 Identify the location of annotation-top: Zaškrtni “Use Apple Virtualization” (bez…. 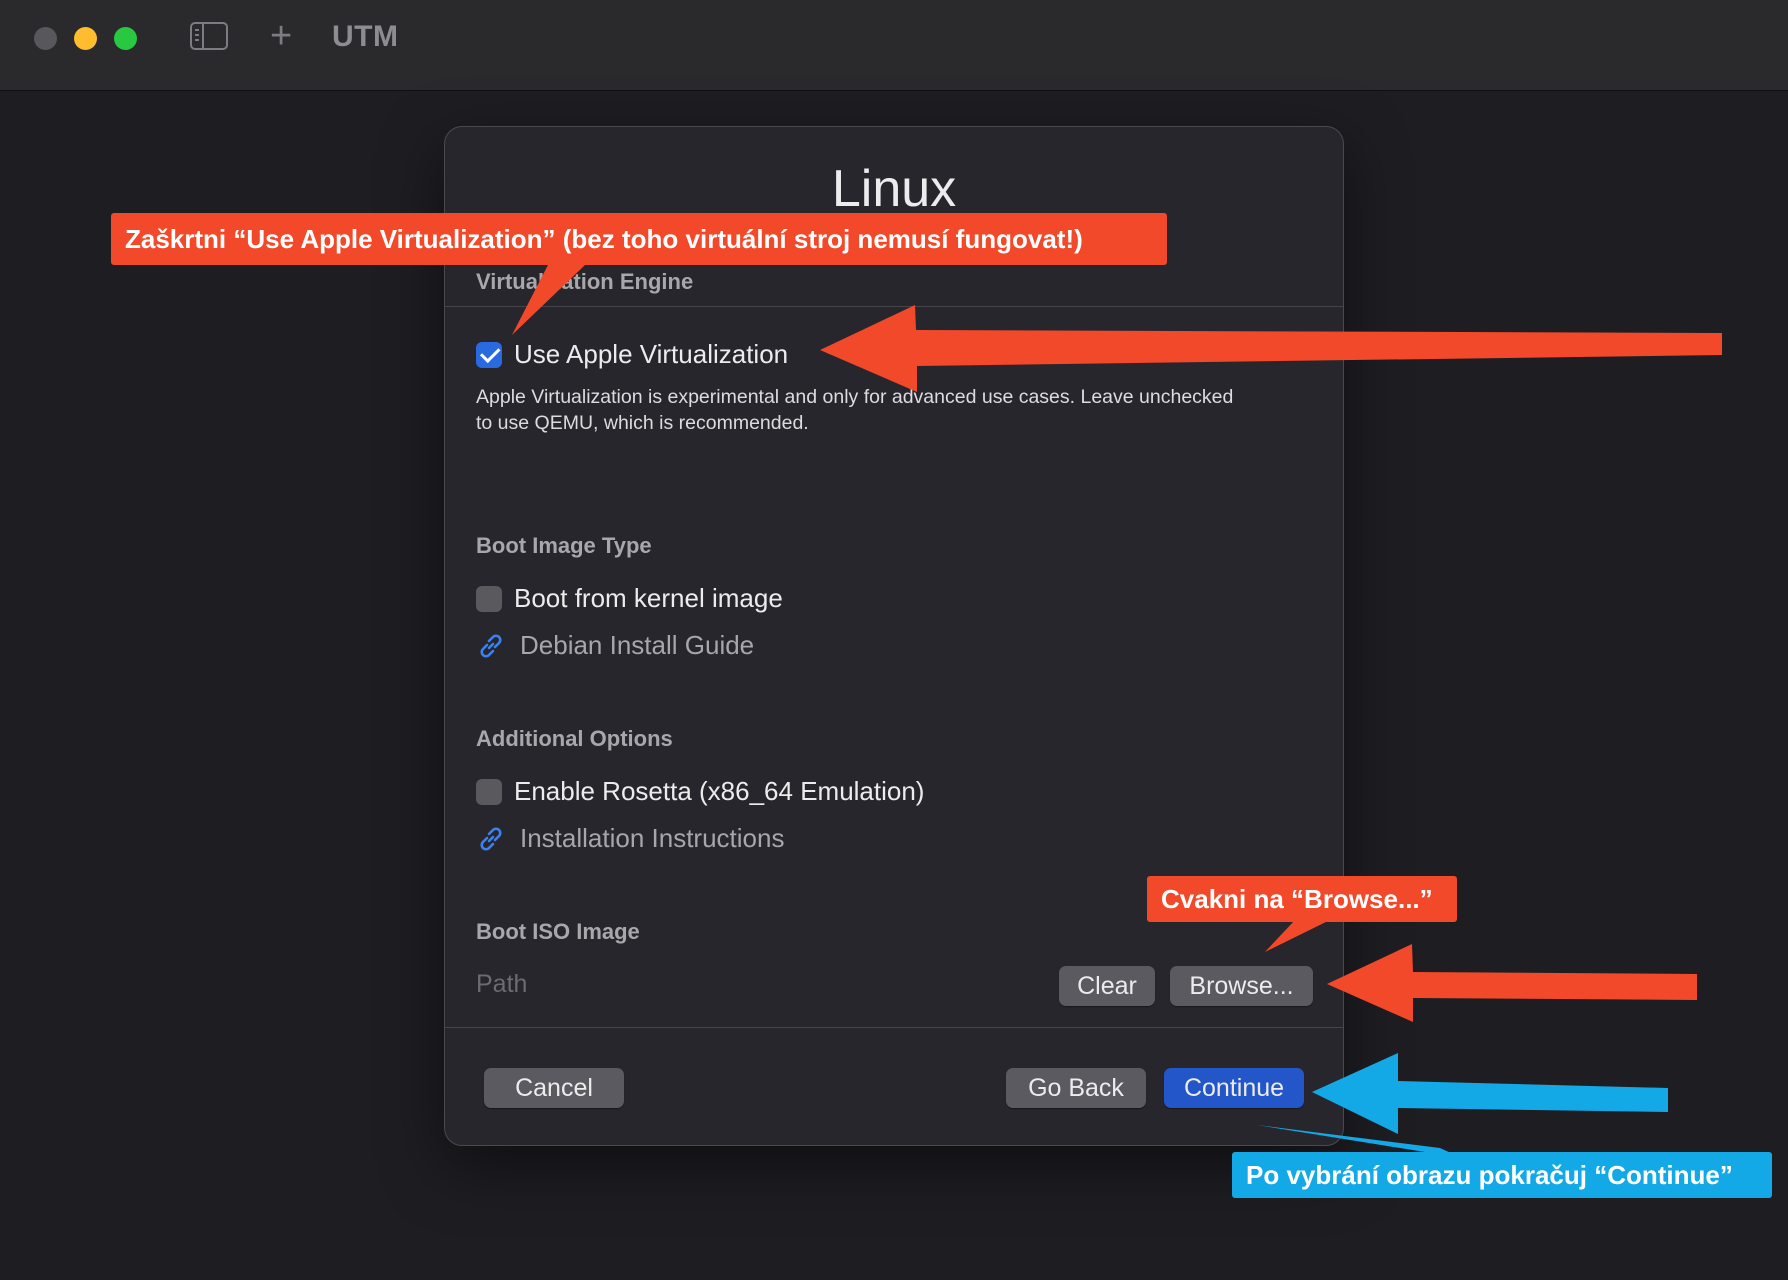
(639, 239).